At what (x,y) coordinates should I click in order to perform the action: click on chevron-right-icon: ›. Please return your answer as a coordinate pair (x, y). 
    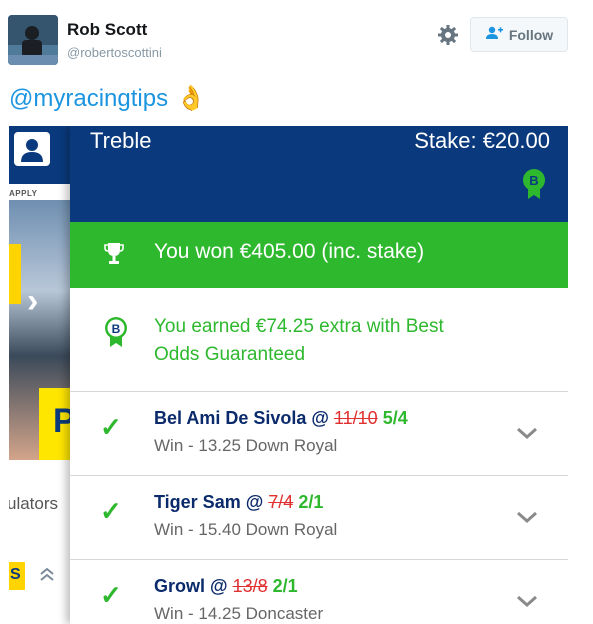
    Looking at the image, I should click on (33, 301).